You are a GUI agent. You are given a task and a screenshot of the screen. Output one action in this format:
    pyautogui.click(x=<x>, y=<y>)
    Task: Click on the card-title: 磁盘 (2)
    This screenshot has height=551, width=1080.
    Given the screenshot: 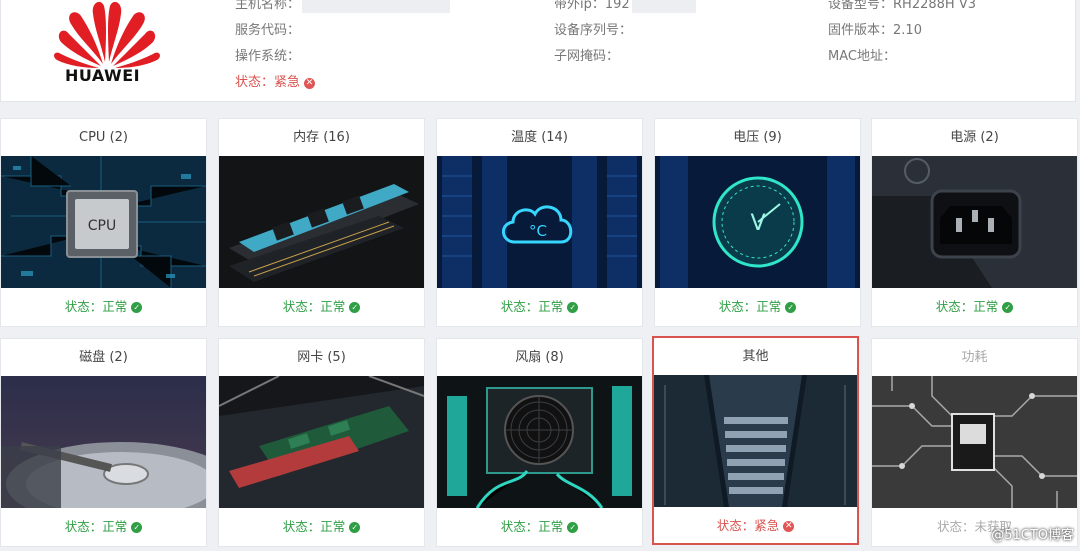 What is the action you would take?
    pyautogui.click(x=103, y=357)
    